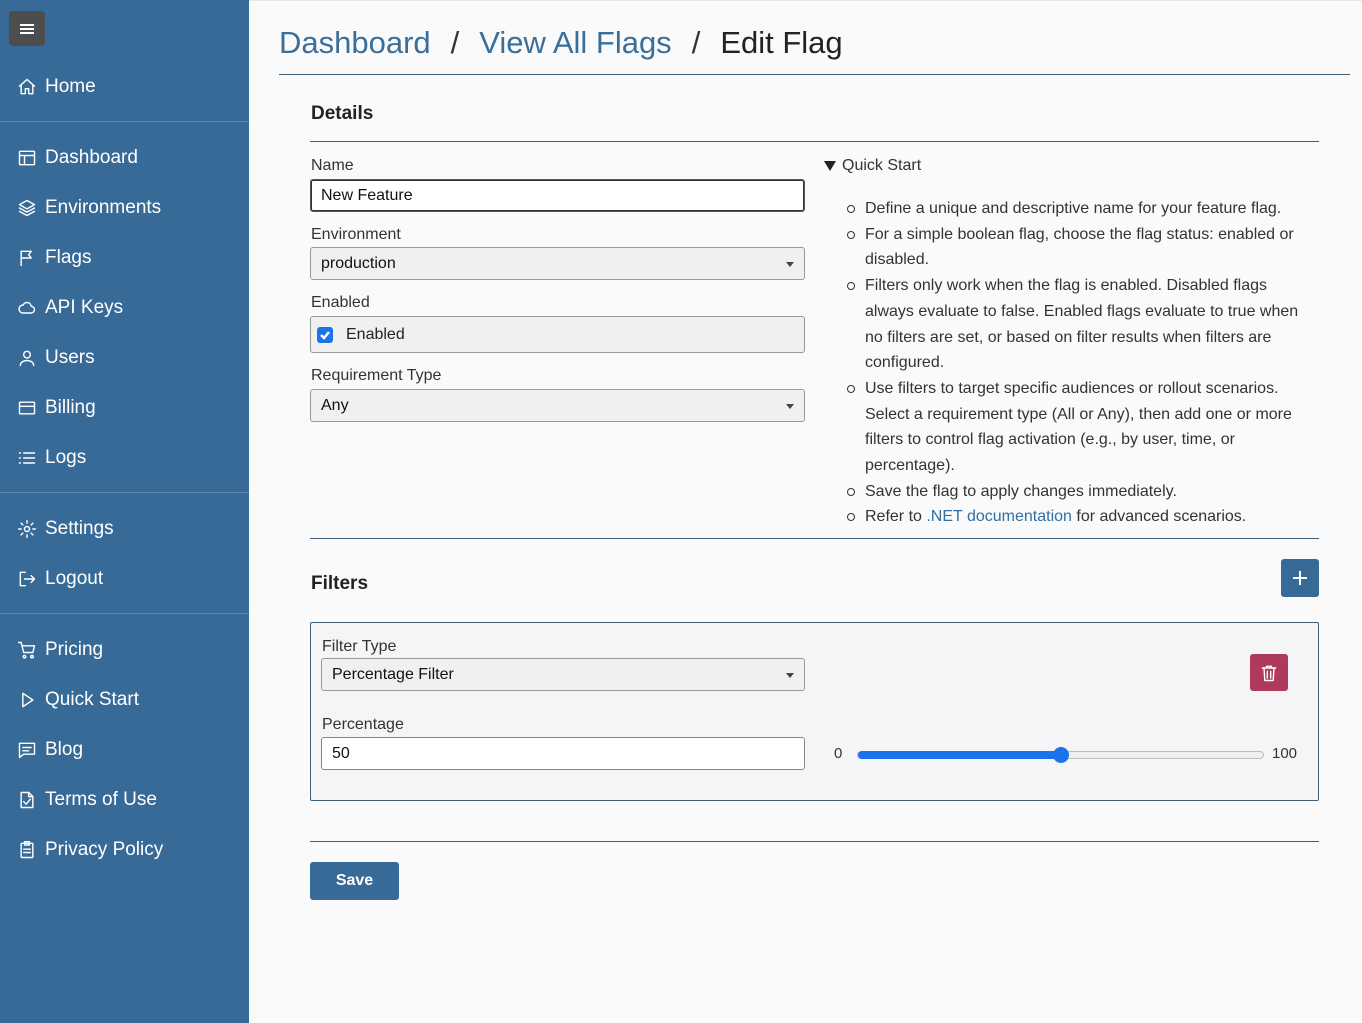  Describe the element at coordinates (354, 881) in the screenshot. I see `save-button: Save` at that location.